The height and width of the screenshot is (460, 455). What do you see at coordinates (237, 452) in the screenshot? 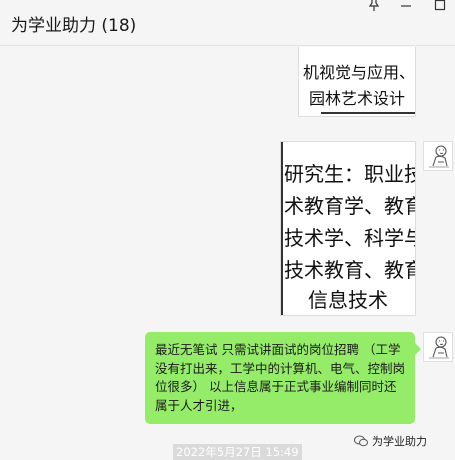
I see `message-timestamp: 2022年5月27日 15:49` at bounding box center [237, 452].